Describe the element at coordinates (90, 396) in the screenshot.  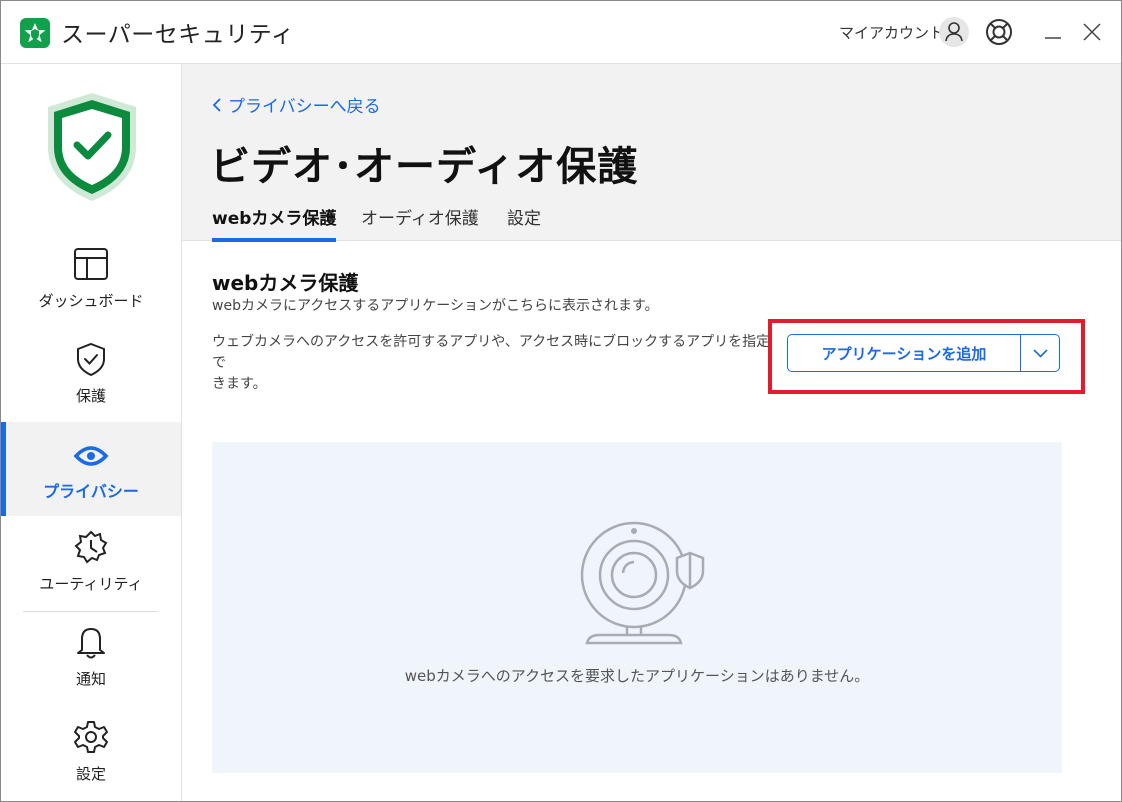
I see `sidebar-item-label: 保護` at that location.